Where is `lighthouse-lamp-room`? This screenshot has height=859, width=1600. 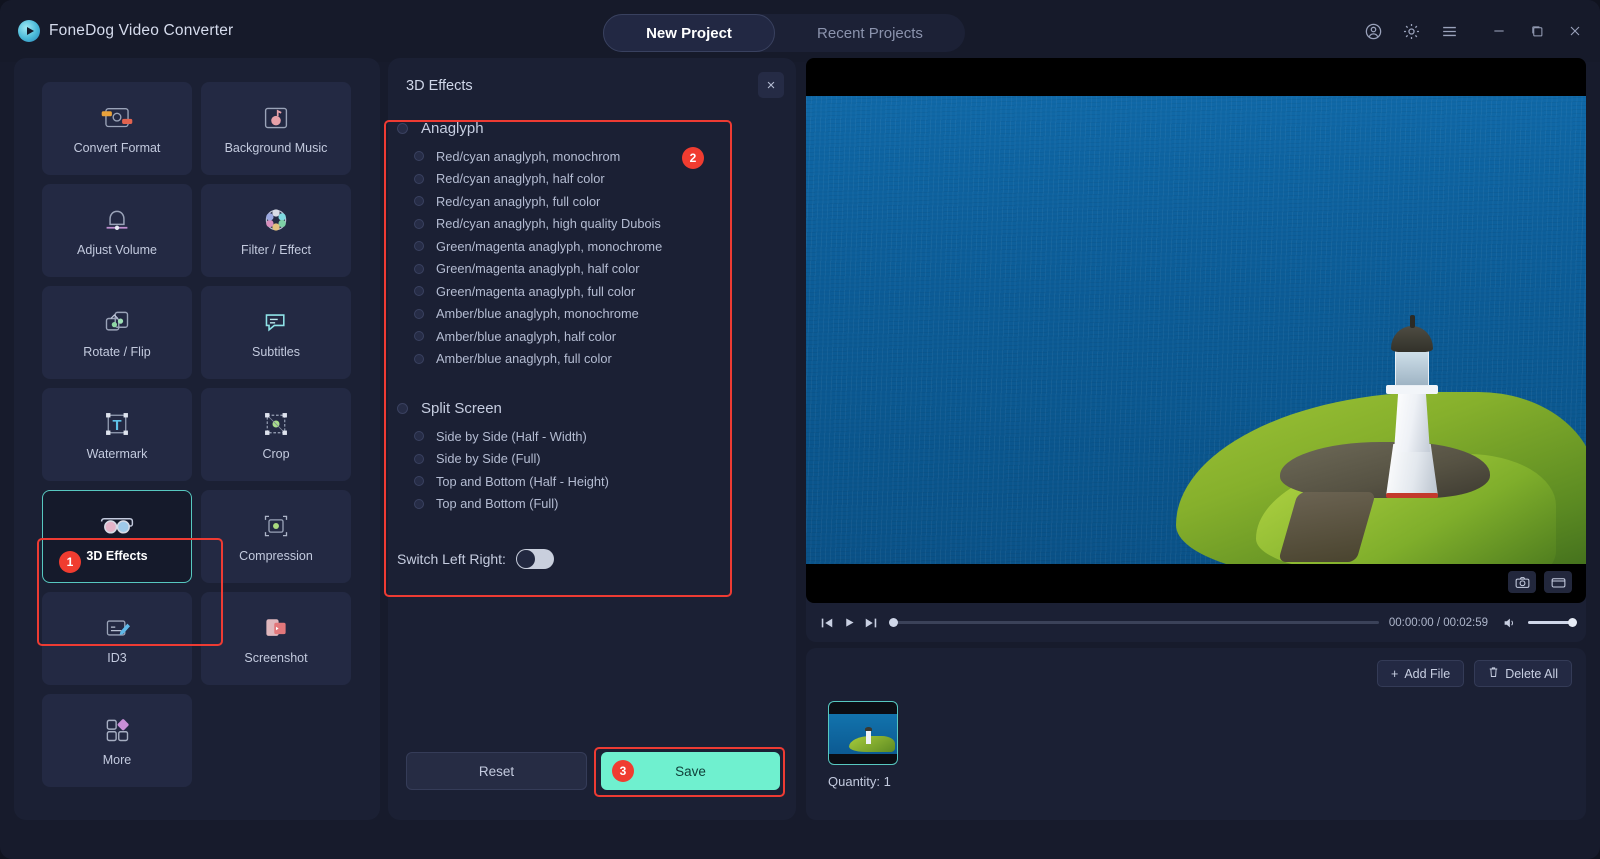 lighthouse-lamp-room is located at coordinates (1412, 368).